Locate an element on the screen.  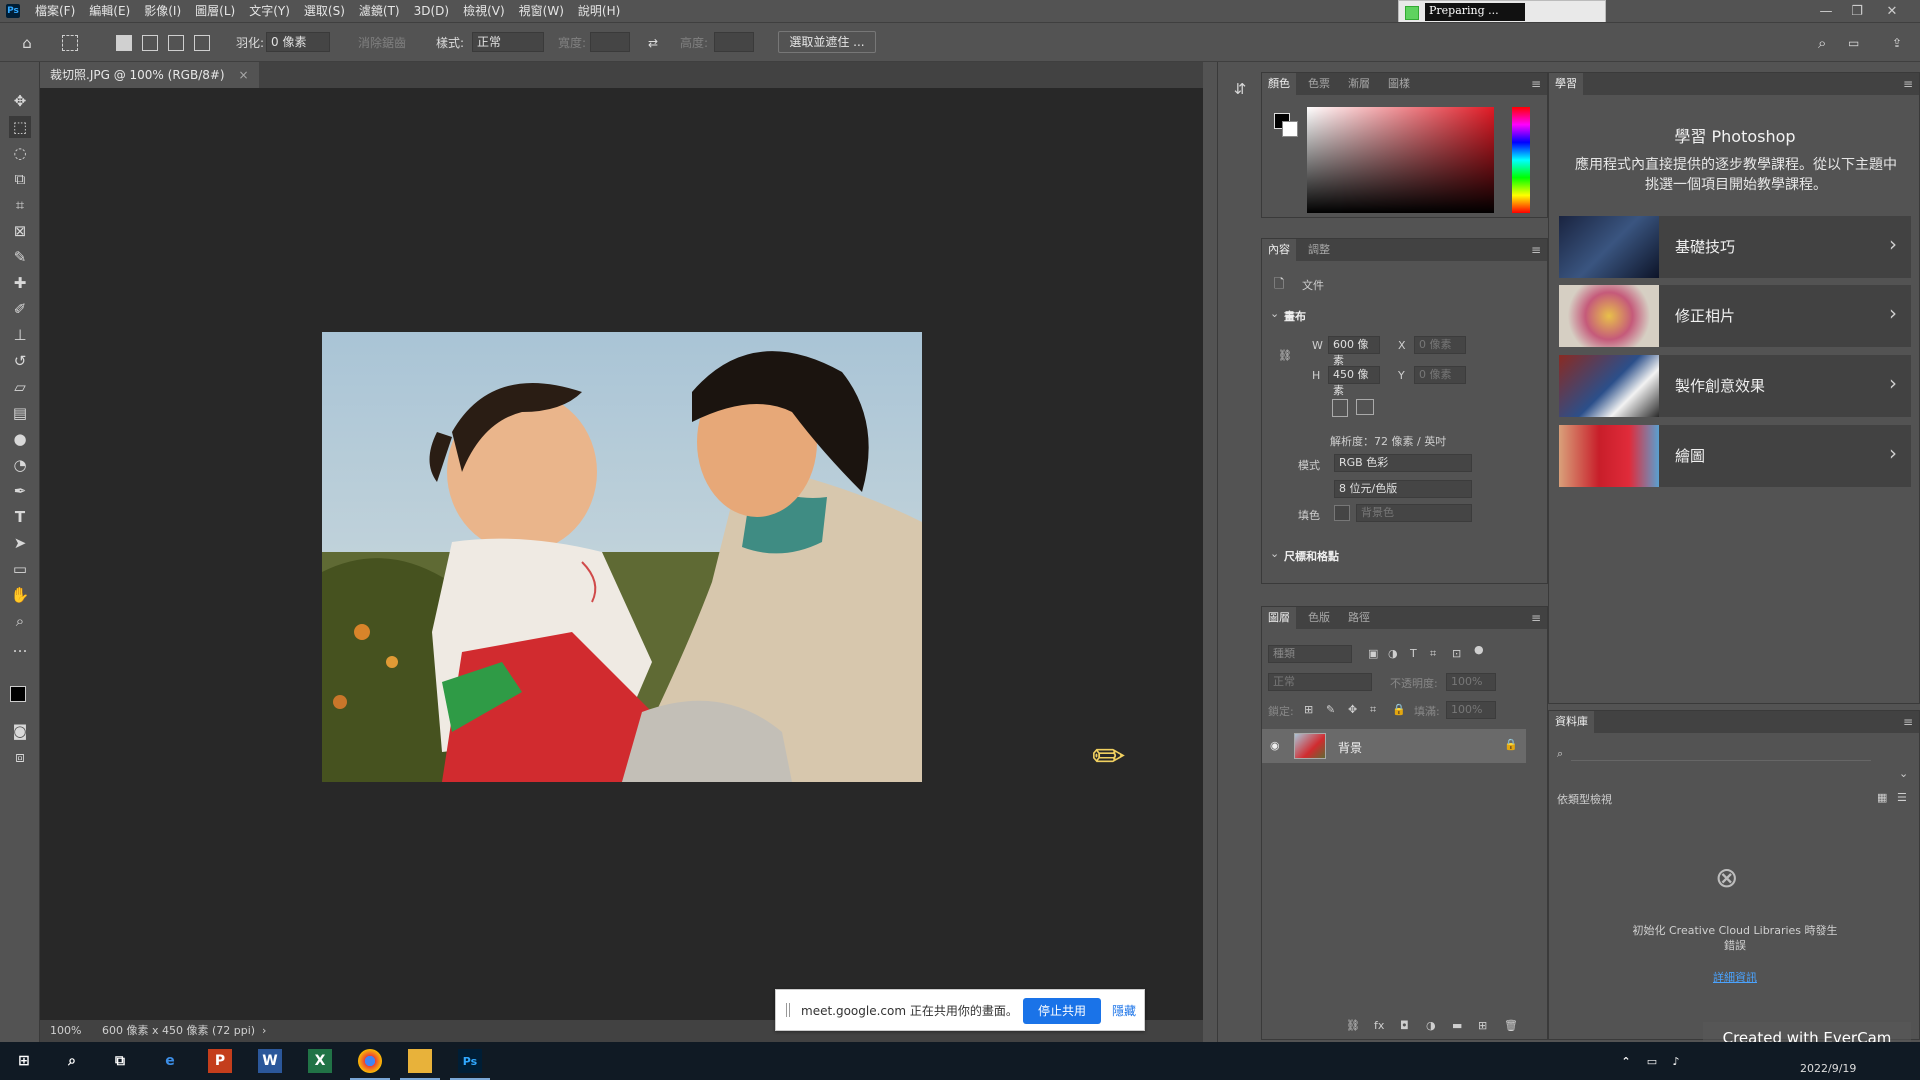
taskbar-date: 2022/9/19 is located at coordinates (1828, 1068).